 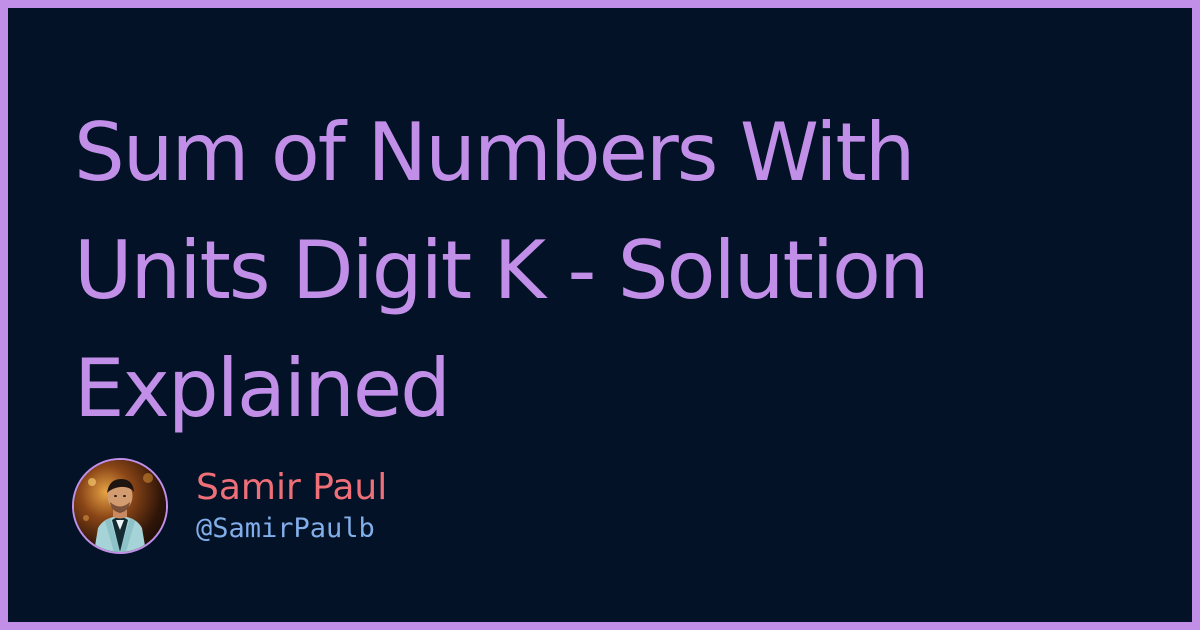 I want to click on person-photo-icon, so click(x=120, y=506).